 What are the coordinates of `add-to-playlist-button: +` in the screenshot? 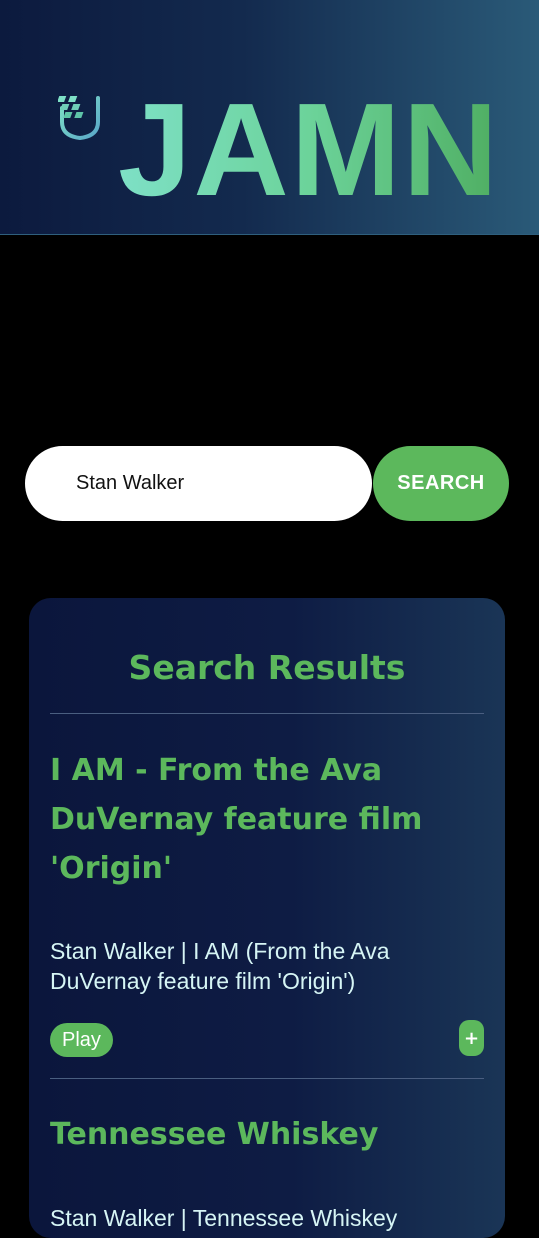 It's located at (471, 1038).